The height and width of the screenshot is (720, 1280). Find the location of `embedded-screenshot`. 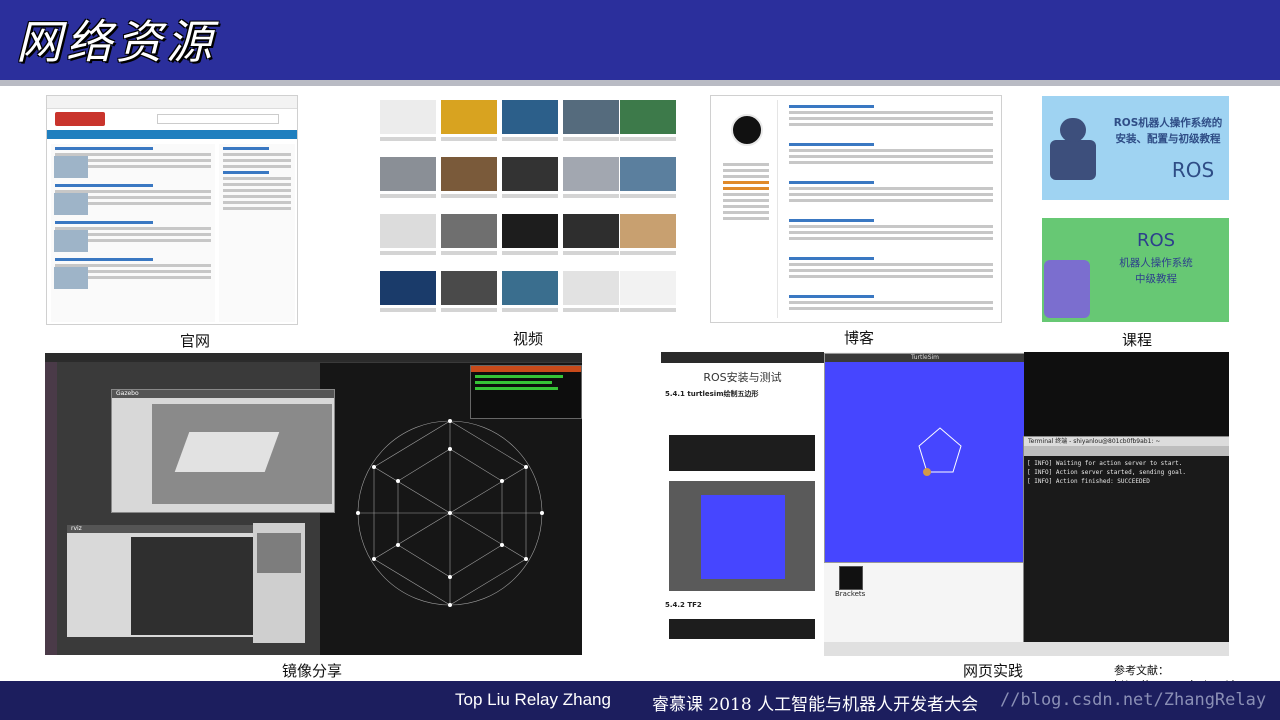

embedded-screenshot is located at coordinates (742, 536).